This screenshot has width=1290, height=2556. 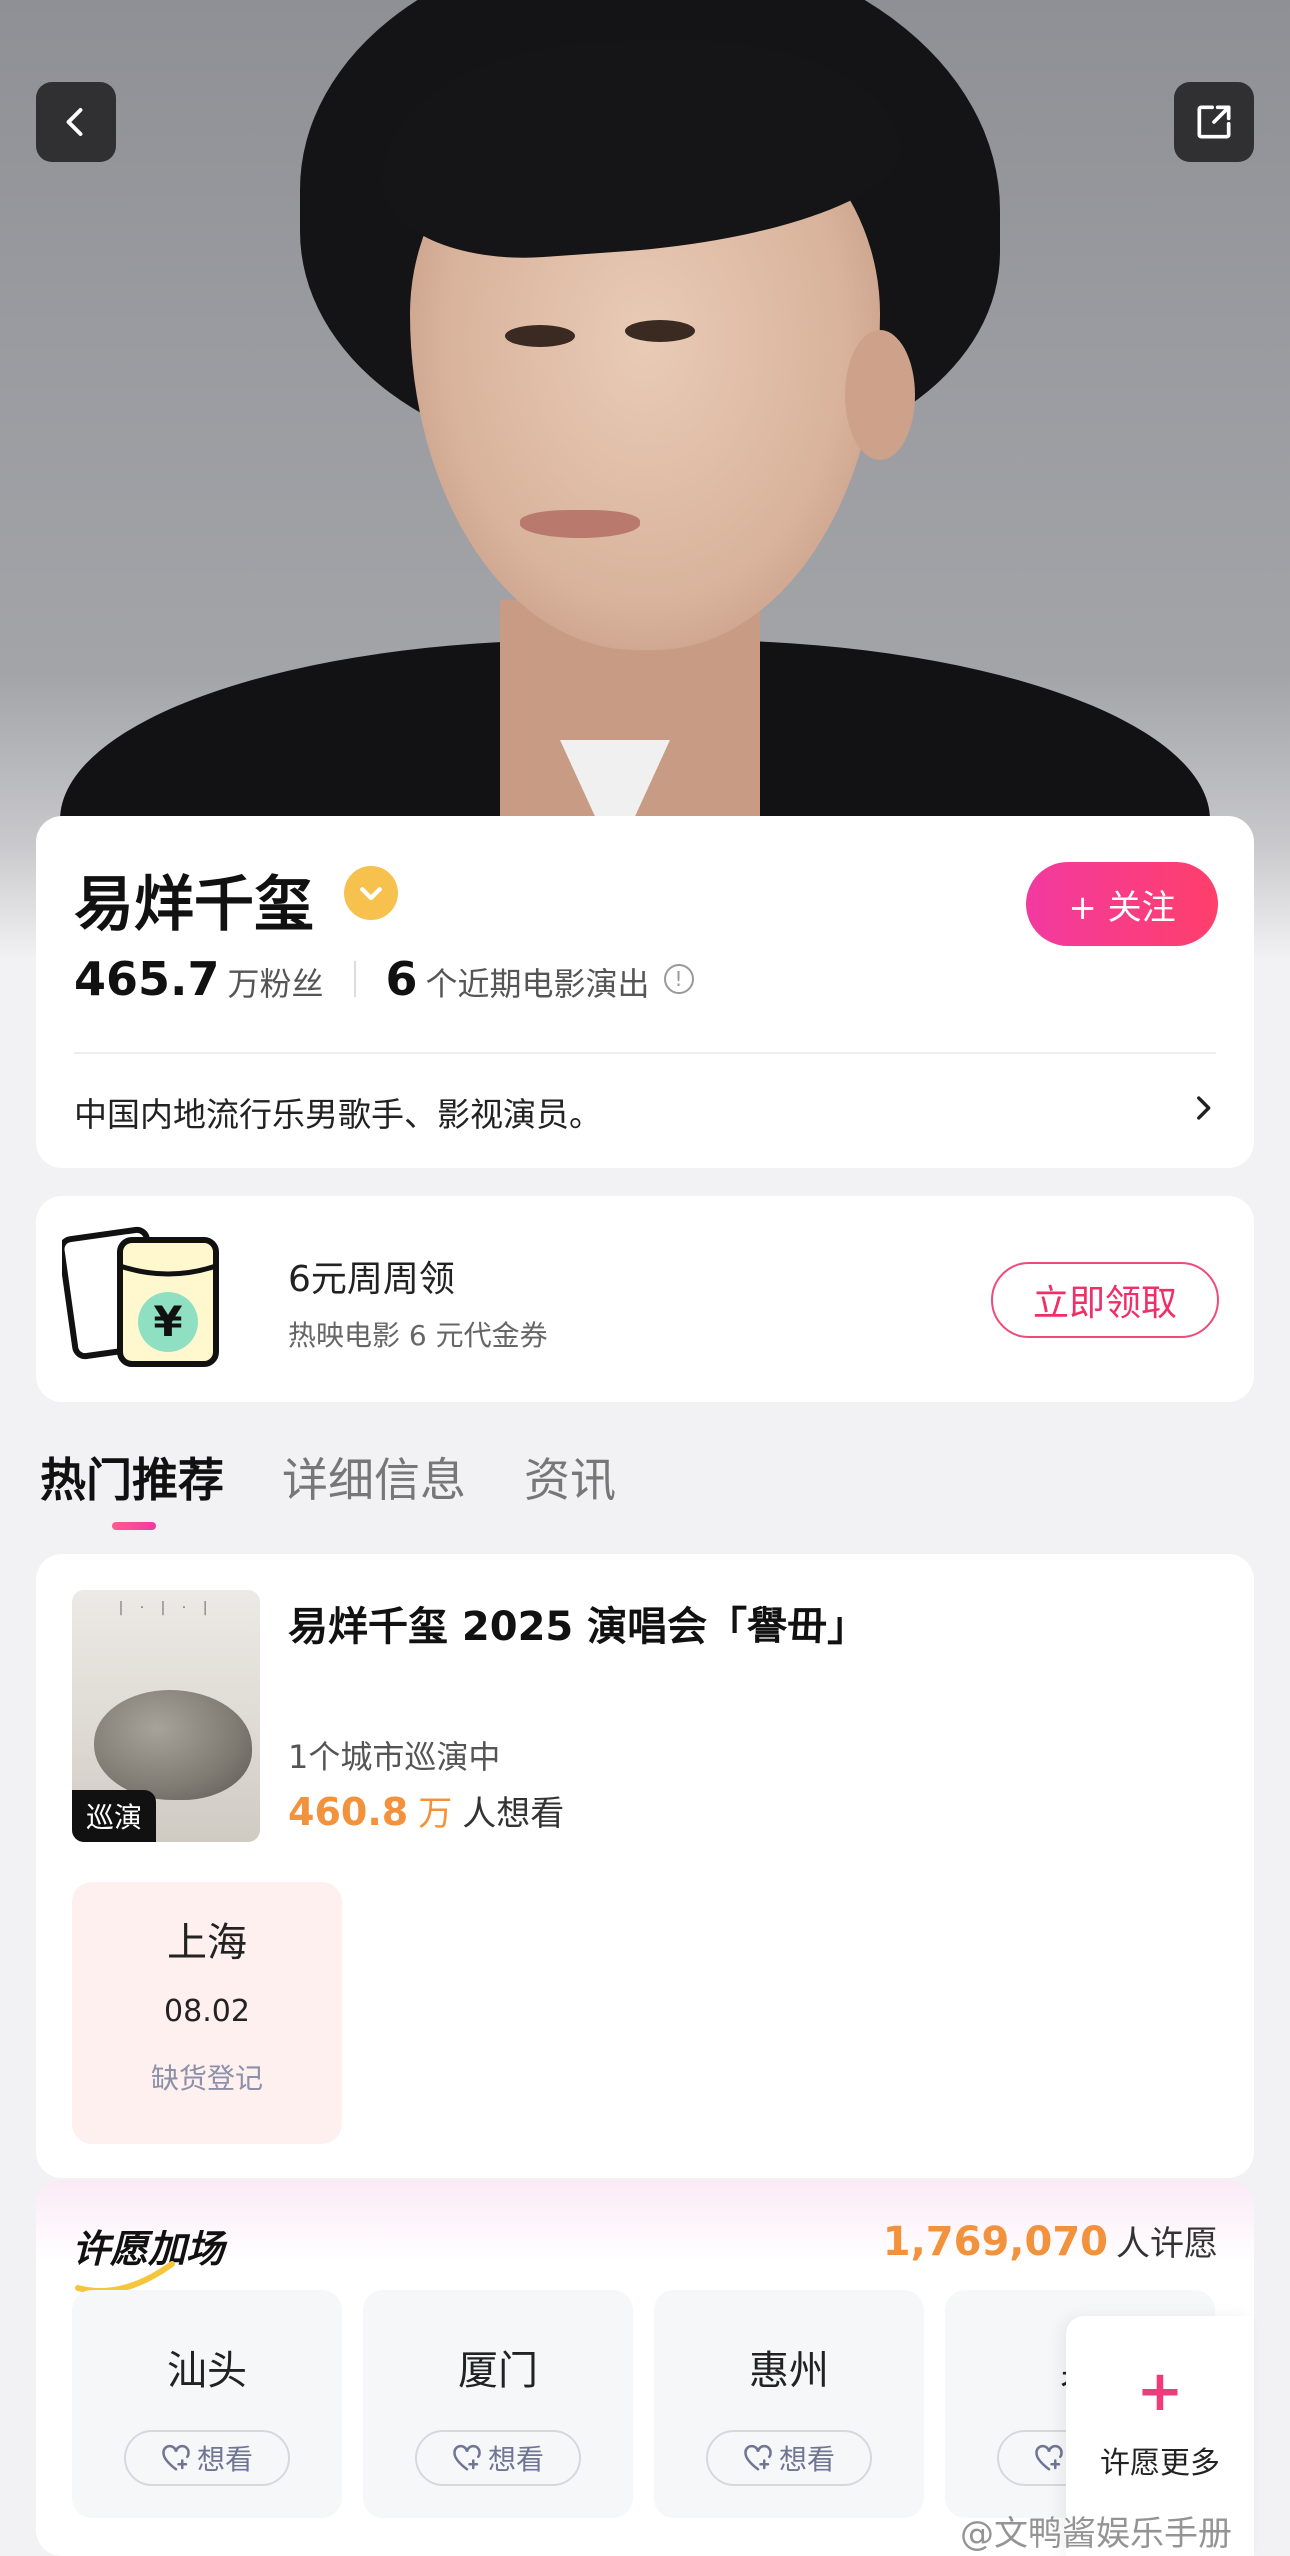 What do you see at coordinates (275, 984) in the screenshot?
I see `fans-unit: 万粉丝` at bounding box center [275, 984].